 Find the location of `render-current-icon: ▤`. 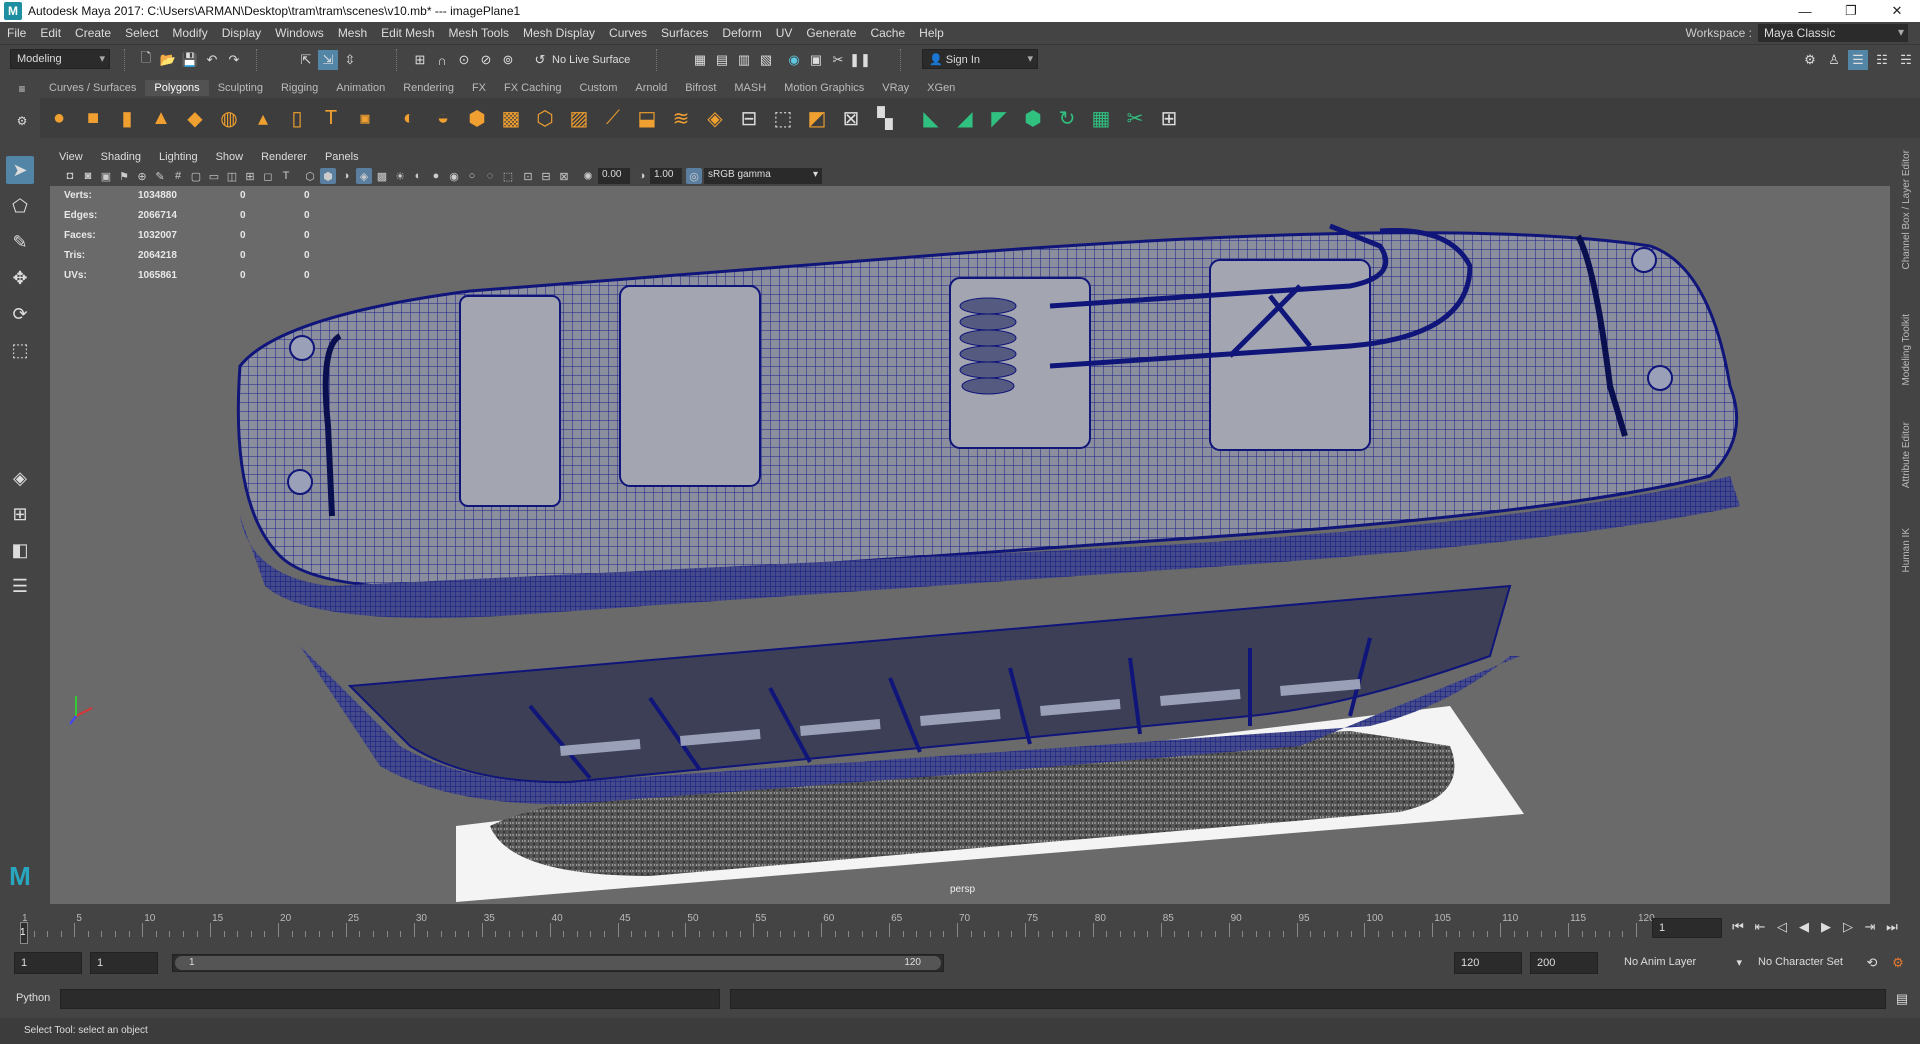

render-current-icon: ▤ is located at coordinates (722, 60).